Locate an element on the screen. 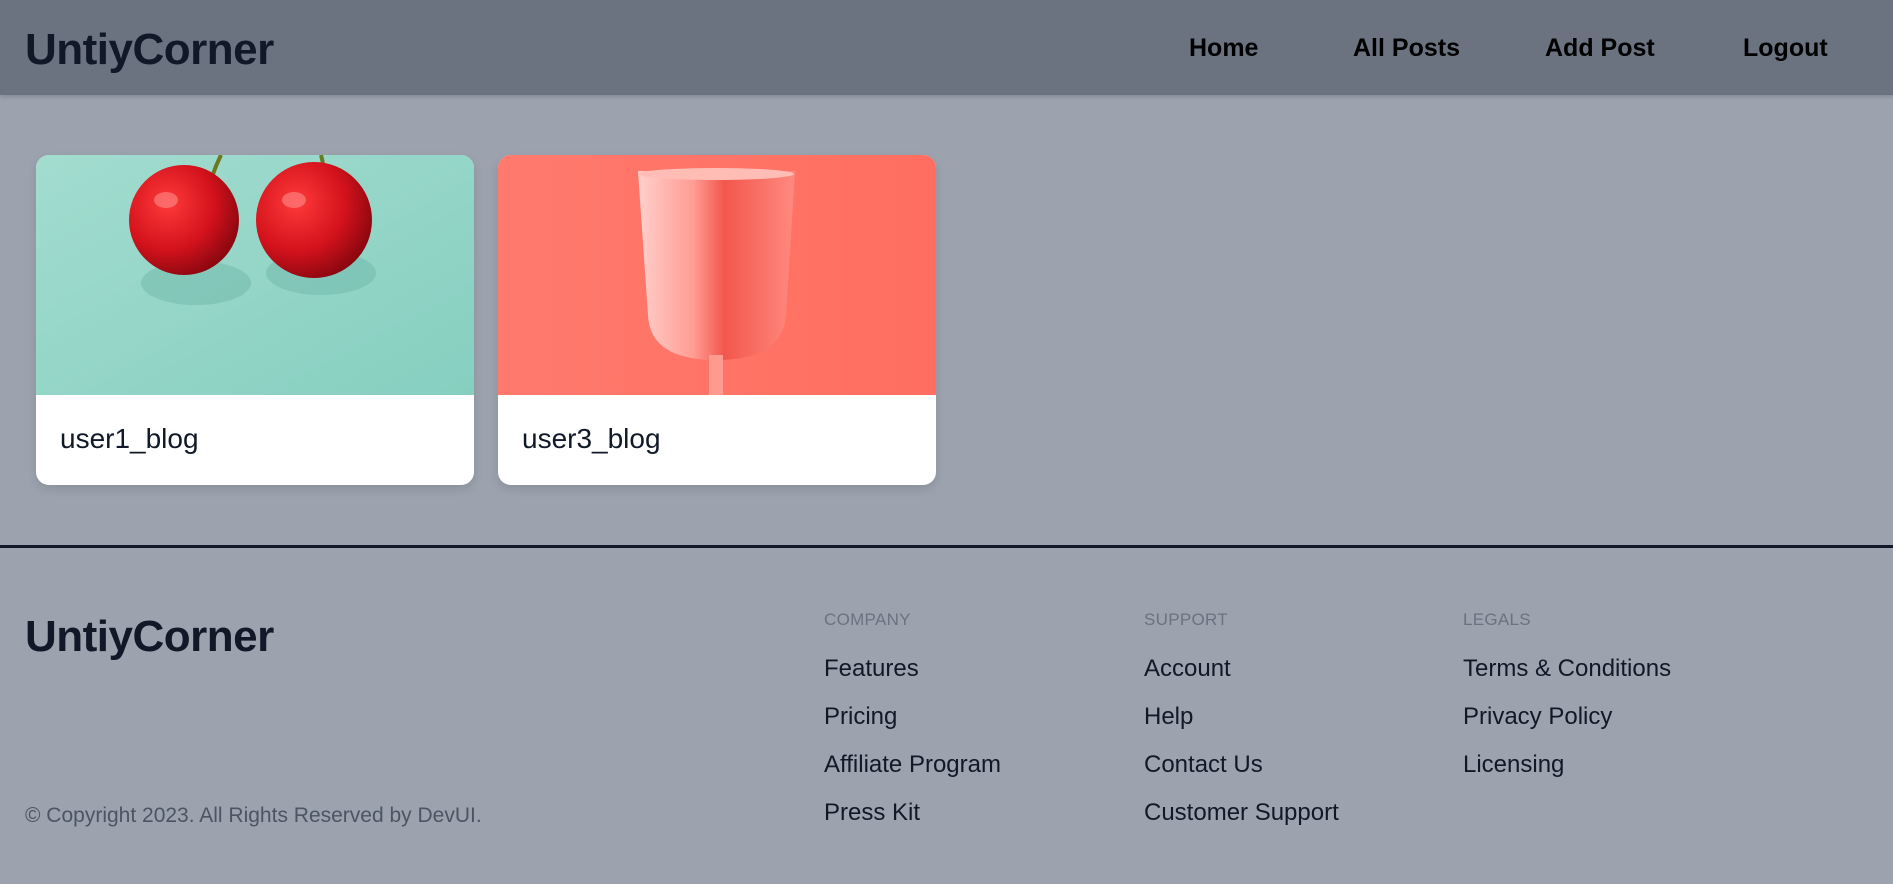 The image size is (1893, 884). footer-link-privacy-policy: Privacy Policy is located at coordinates (1537, 717).